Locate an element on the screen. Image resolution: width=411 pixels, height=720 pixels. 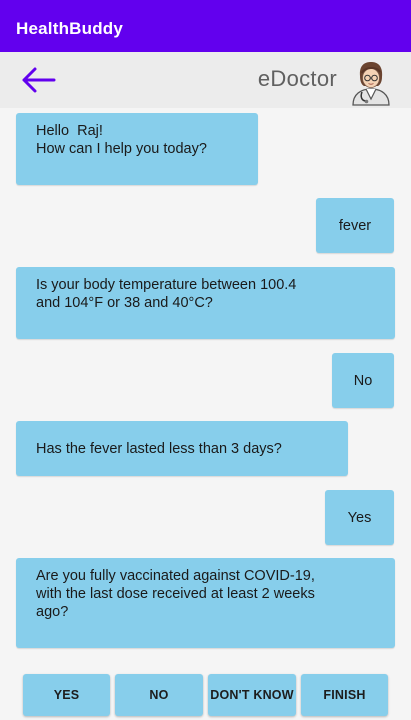
bot-message: Has the fever lasted less than 3 days? is located at coordinates (182, 448).